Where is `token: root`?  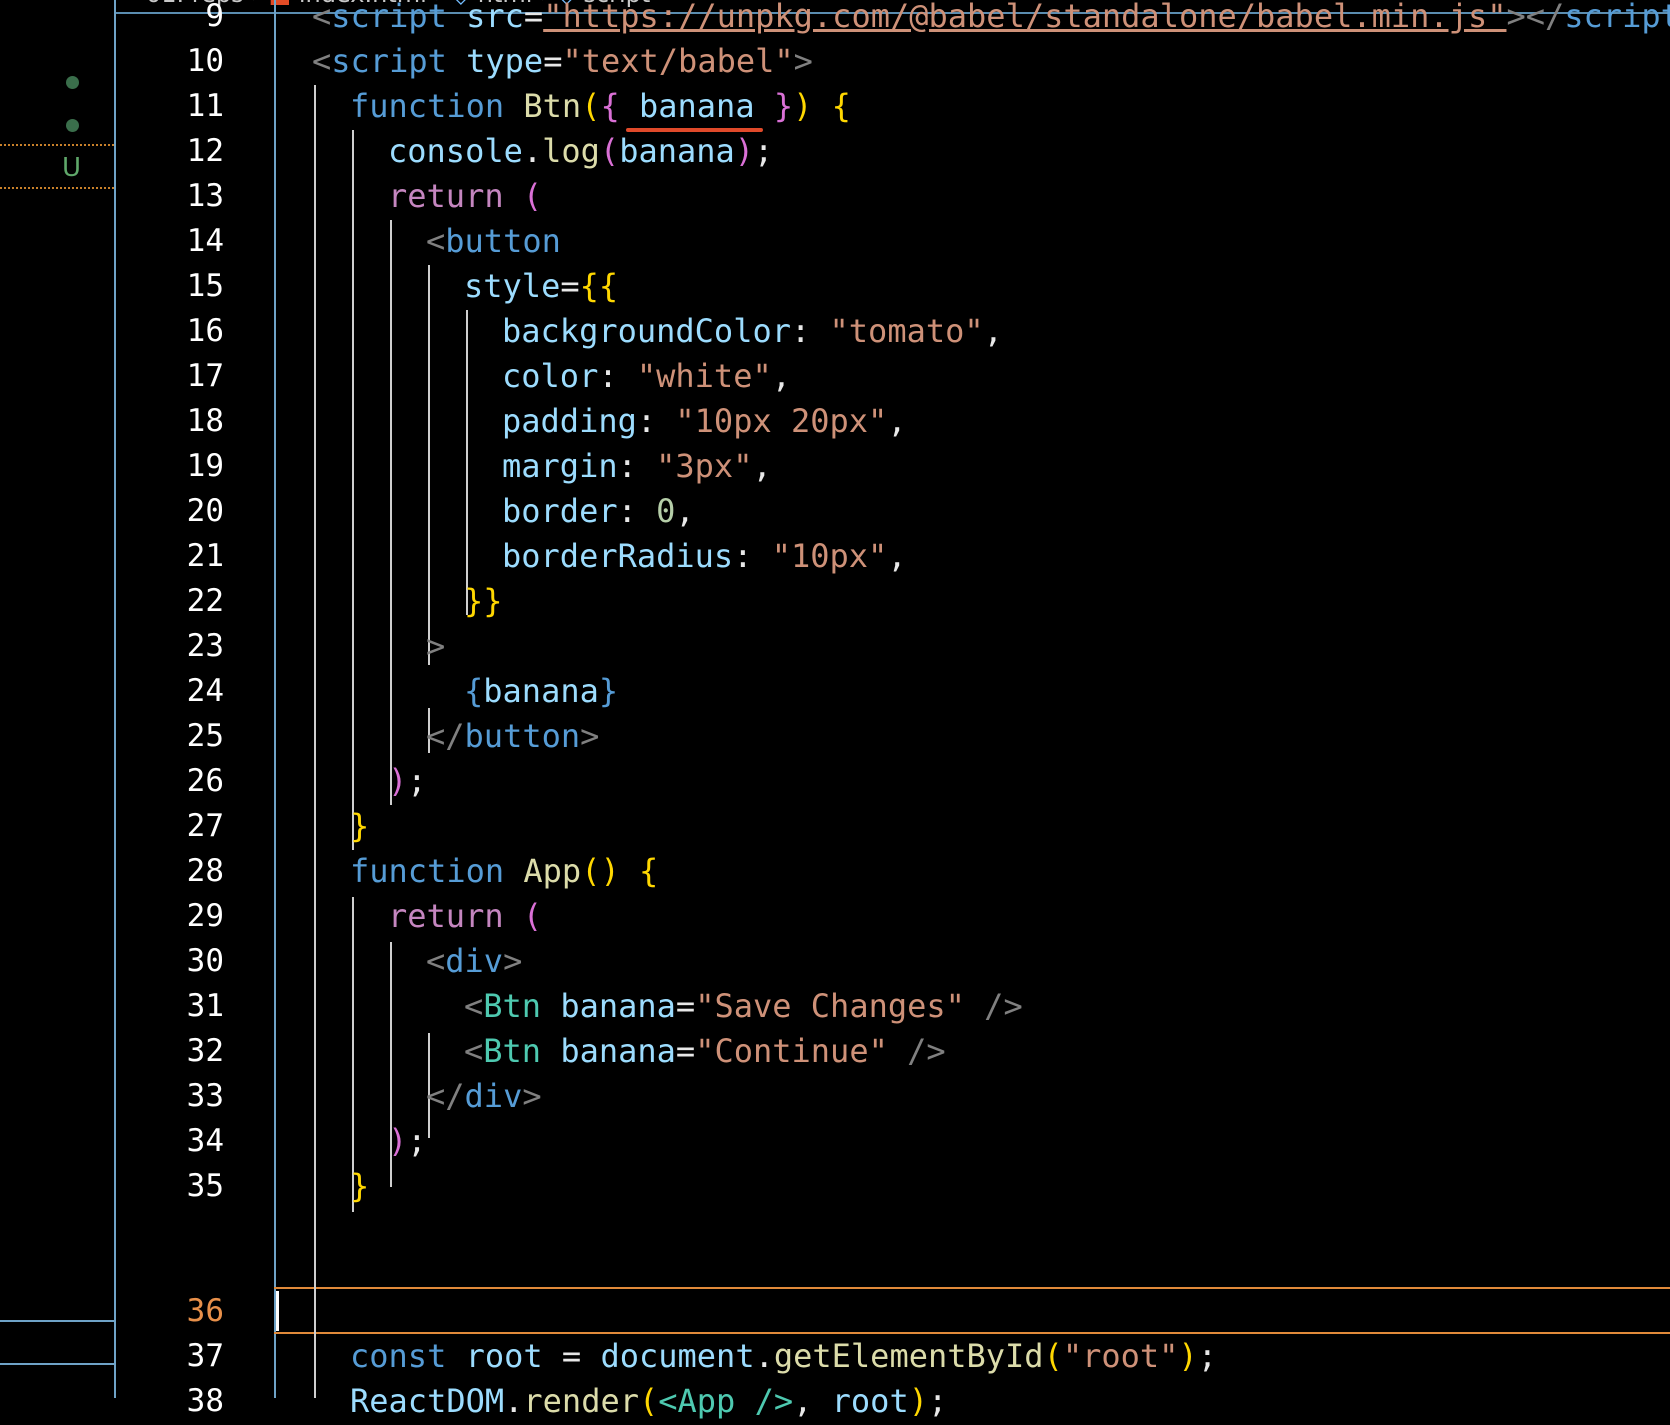
token: root is located at coordinates (494, 1356).